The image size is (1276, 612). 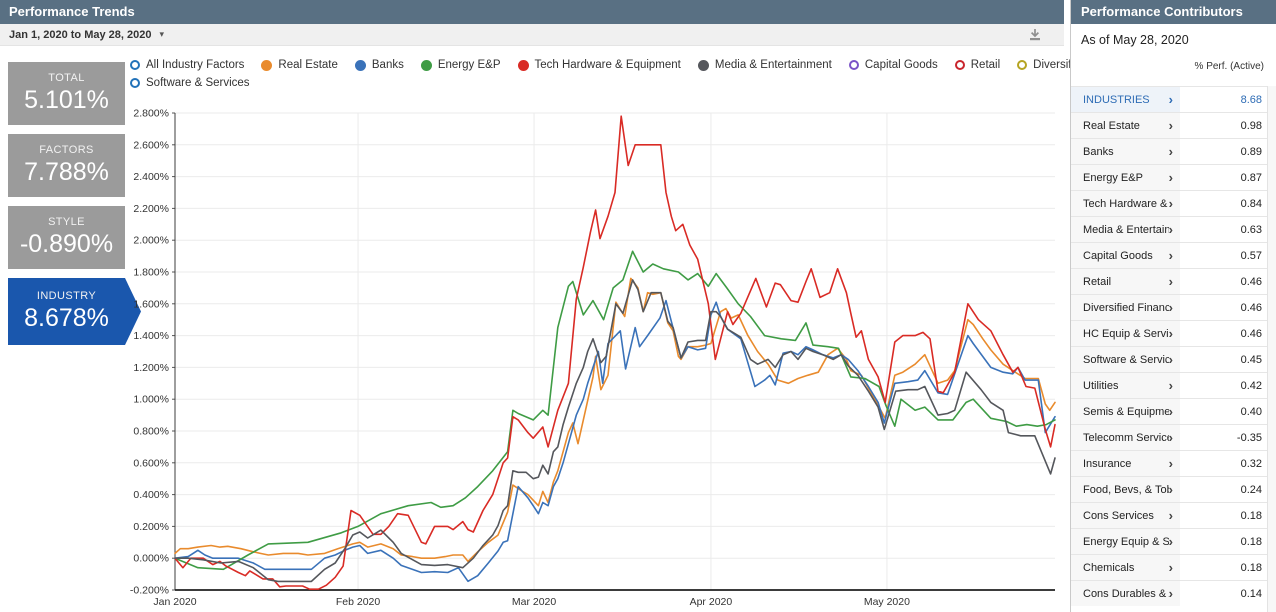 I want to click on row-name-cell: Insurance ›, so click(x=1125, y=463).